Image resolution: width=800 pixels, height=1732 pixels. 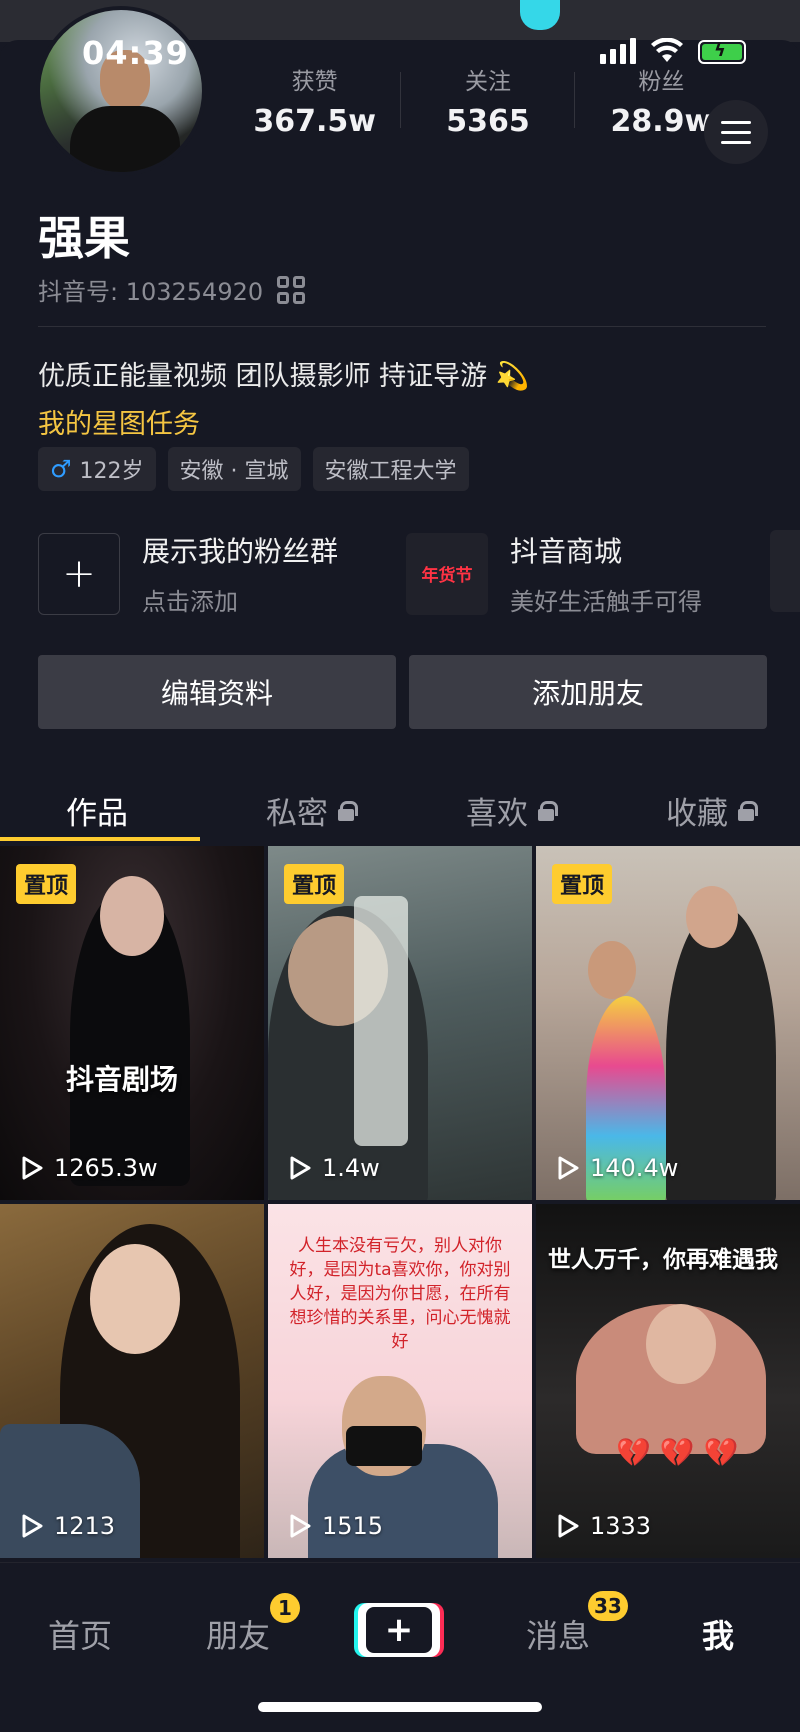 I want to click on sparkle-emoji-icon: 💫, so click(x=512, y=376).